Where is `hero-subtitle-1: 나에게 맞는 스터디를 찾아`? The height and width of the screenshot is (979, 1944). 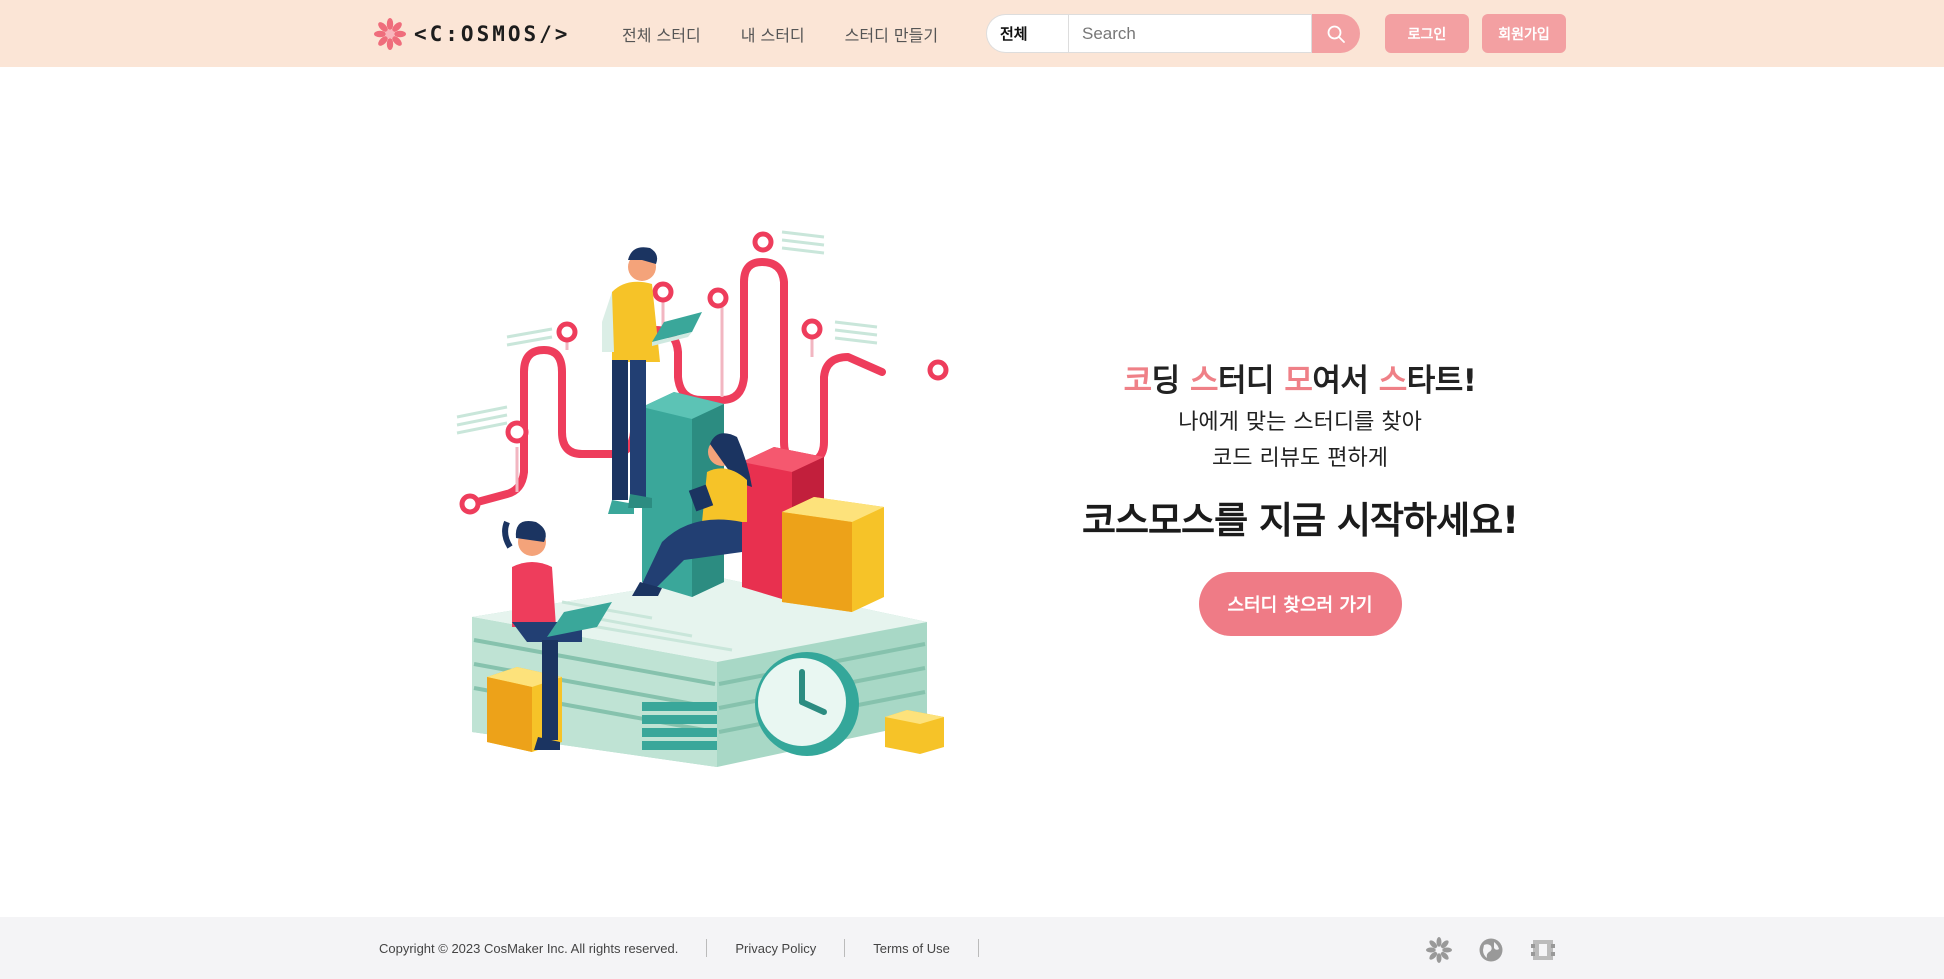
hero-subtitle-1: 나에게 맞는 스터디를 찾아 is located at coordinates (1300, 422).